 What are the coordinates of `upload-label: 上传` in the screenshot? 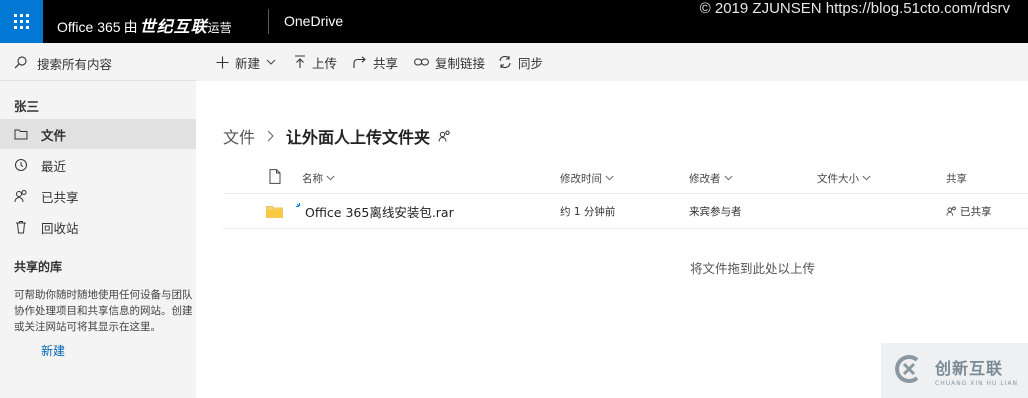 It's located at (325, 63).